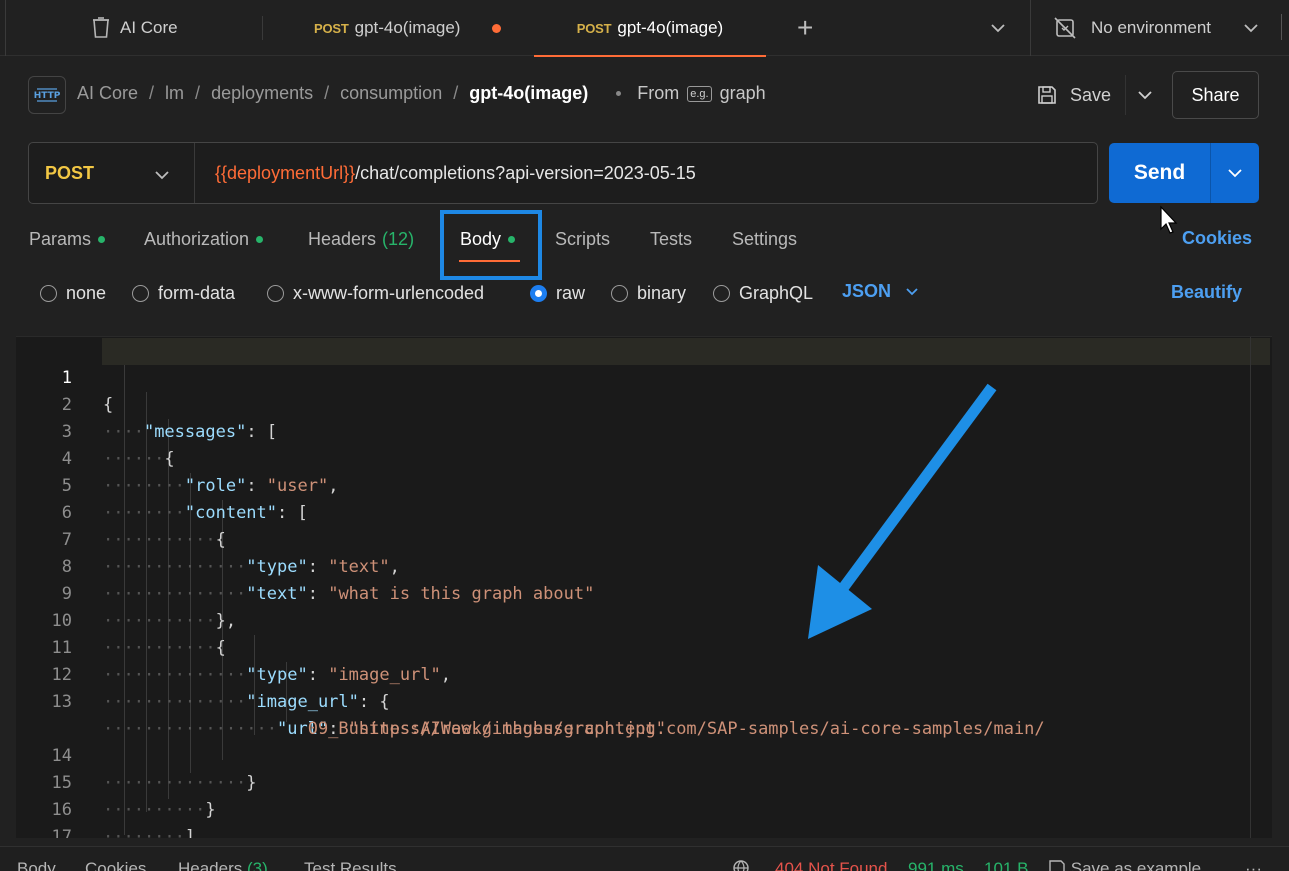 The width and height of the screenshot is (1289, 871). What do you see at coordinates (197, 292) in the screenshot?
I see `radio-label: form-data` at bounding box center [197, 292].